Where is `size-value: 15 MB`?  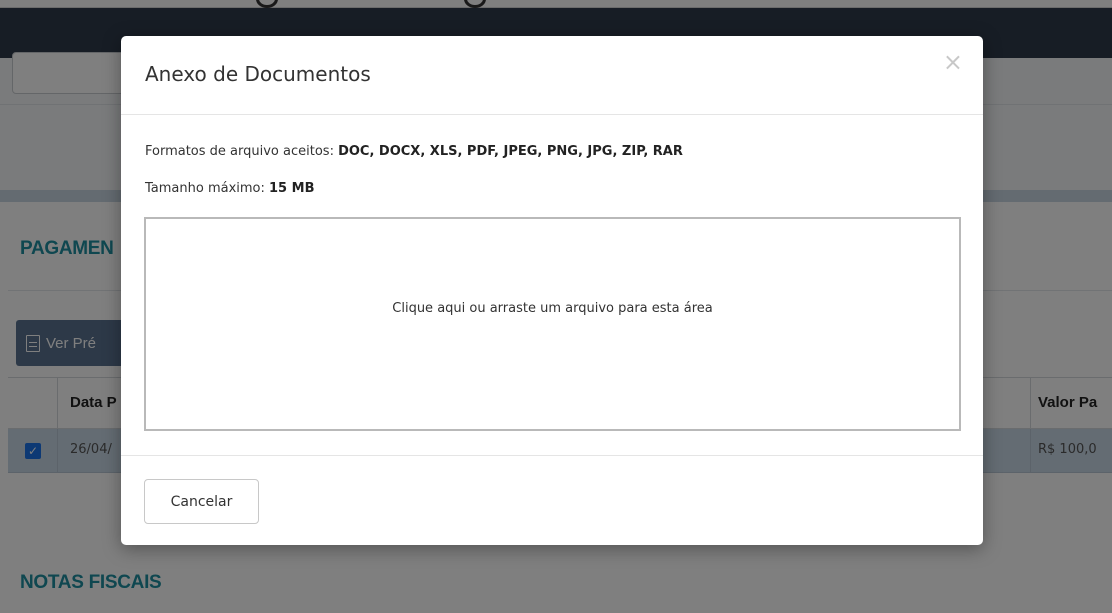
size-value: 15 MB is located at coordinates (292, 188).